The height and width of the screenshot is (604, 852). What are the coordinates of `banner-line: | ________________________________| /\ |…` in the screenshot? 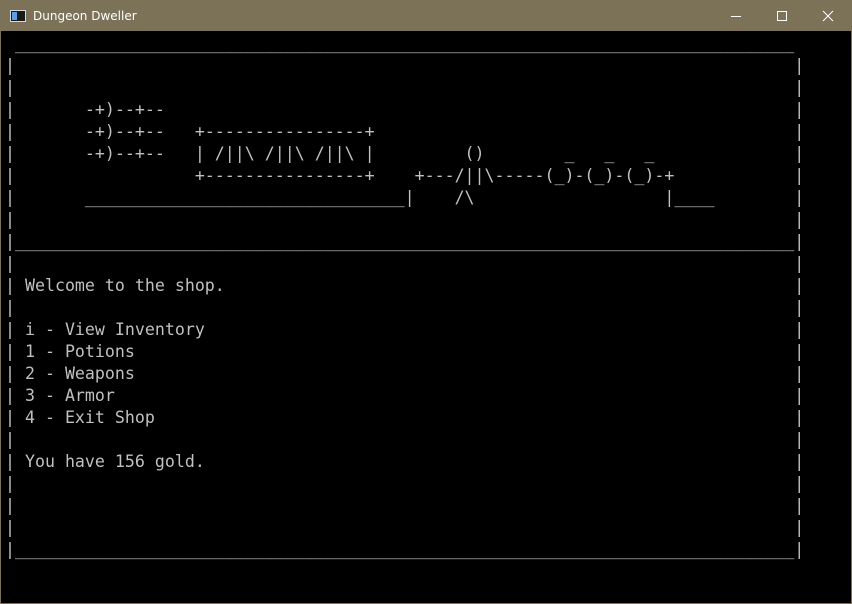 It's located at (405, 197).